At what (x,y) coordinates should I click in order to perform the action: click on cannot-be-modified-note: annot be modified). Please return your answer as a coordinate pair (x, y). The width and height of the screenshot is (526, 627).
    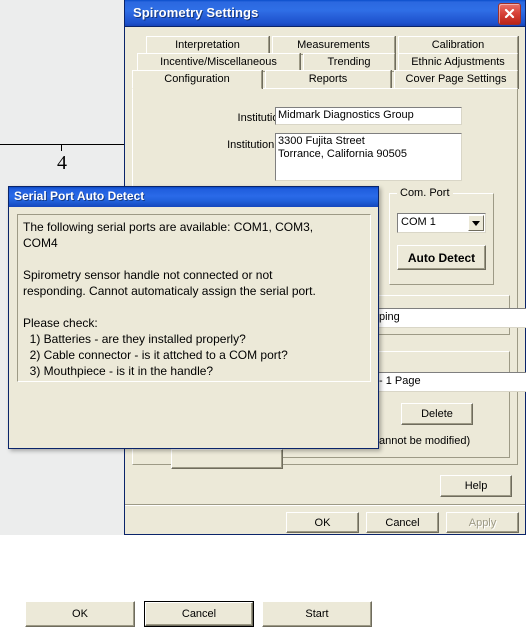
    Looking at the image, I should click on (425, 441).